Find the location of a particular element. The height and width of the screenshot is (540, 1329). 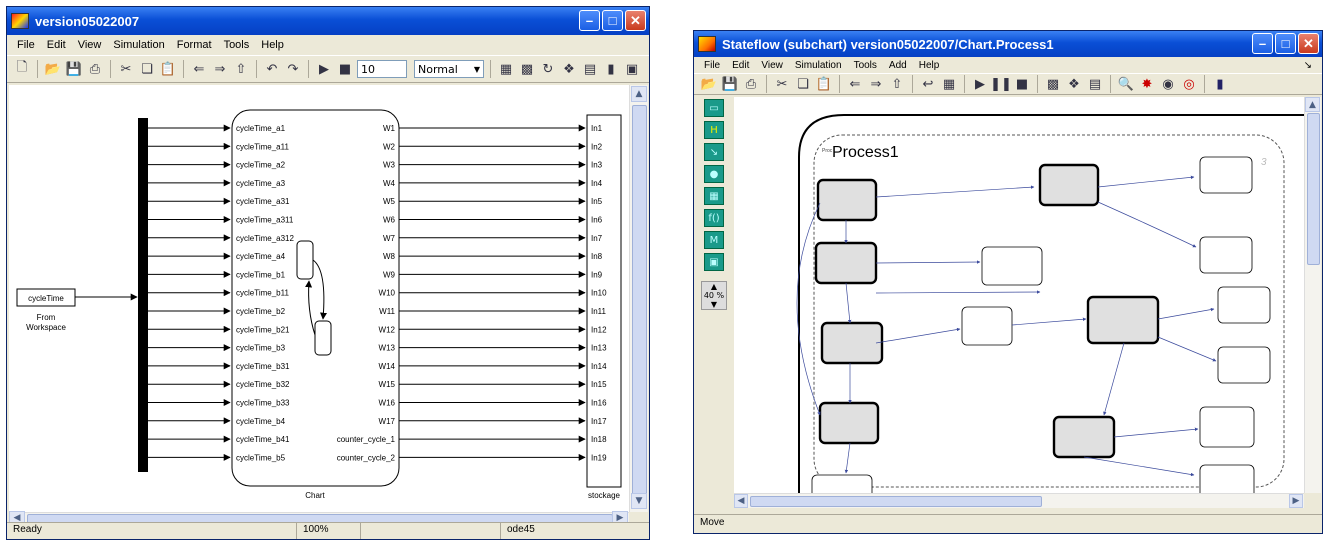

zoom-in-icon: ▲ is located at coordinates (714, 286).